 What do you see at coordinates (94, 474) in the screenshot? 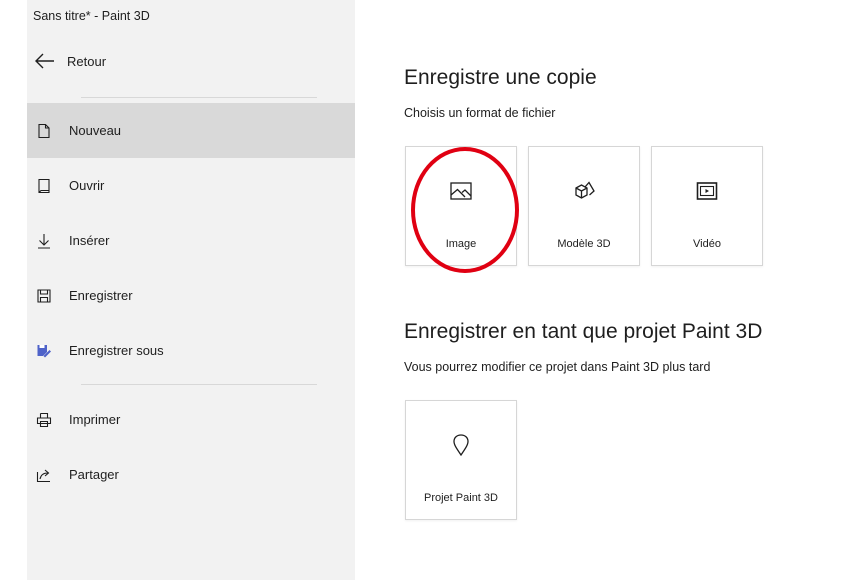
I see `sidebar-item-label: Partager` at bounding box center [94, 474].